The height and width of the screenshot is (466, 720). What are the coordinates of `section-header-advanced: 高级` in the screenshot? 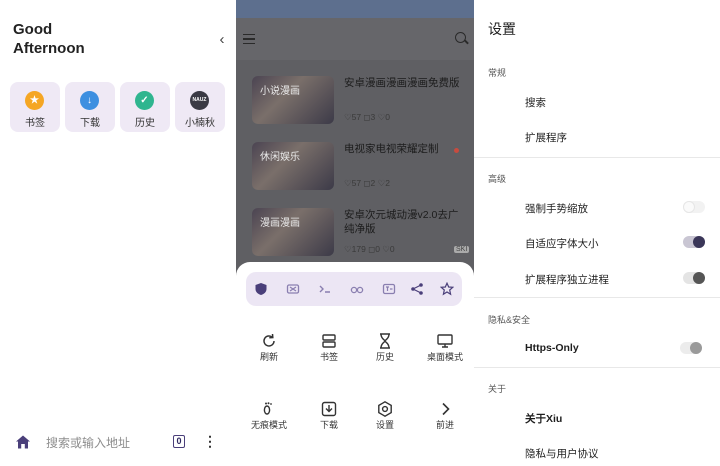 It's located at (497, 179).